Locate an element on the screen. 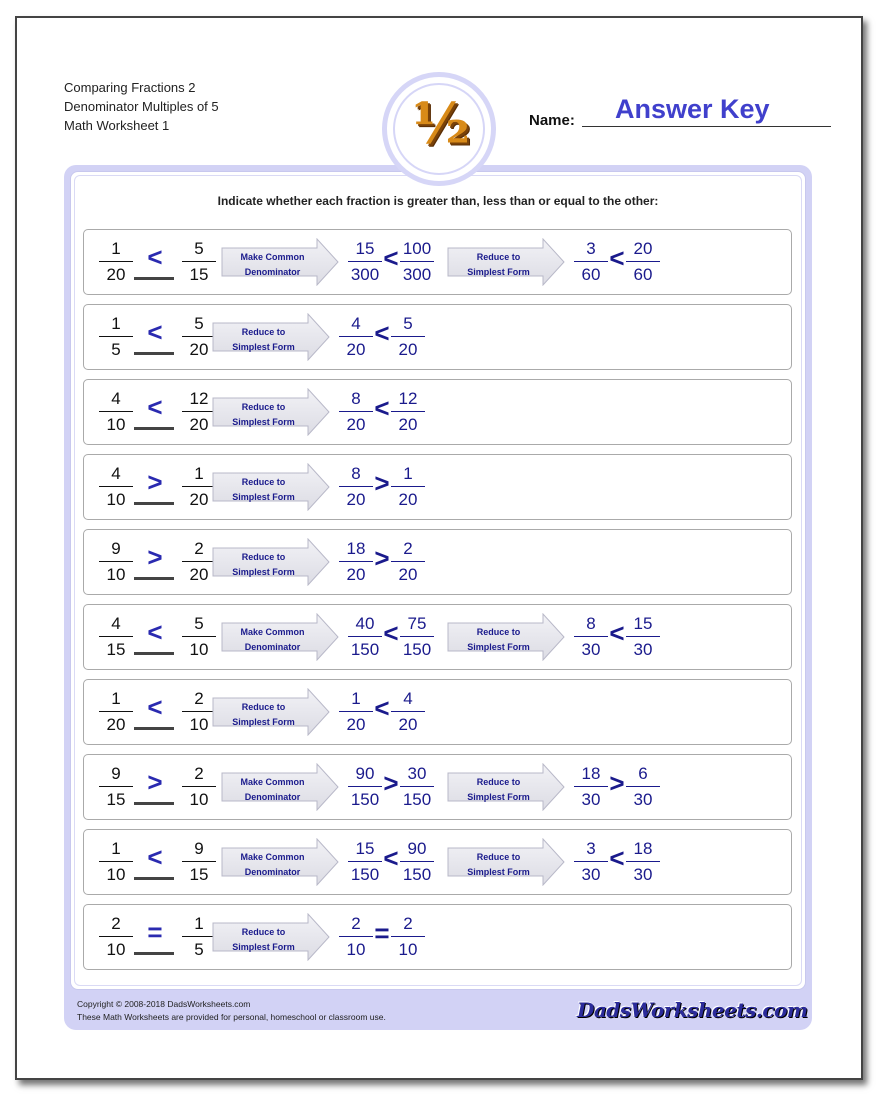 The image size is (880, 1100). work-right-fraction: 75 150 is located at coordinates (417, 637).